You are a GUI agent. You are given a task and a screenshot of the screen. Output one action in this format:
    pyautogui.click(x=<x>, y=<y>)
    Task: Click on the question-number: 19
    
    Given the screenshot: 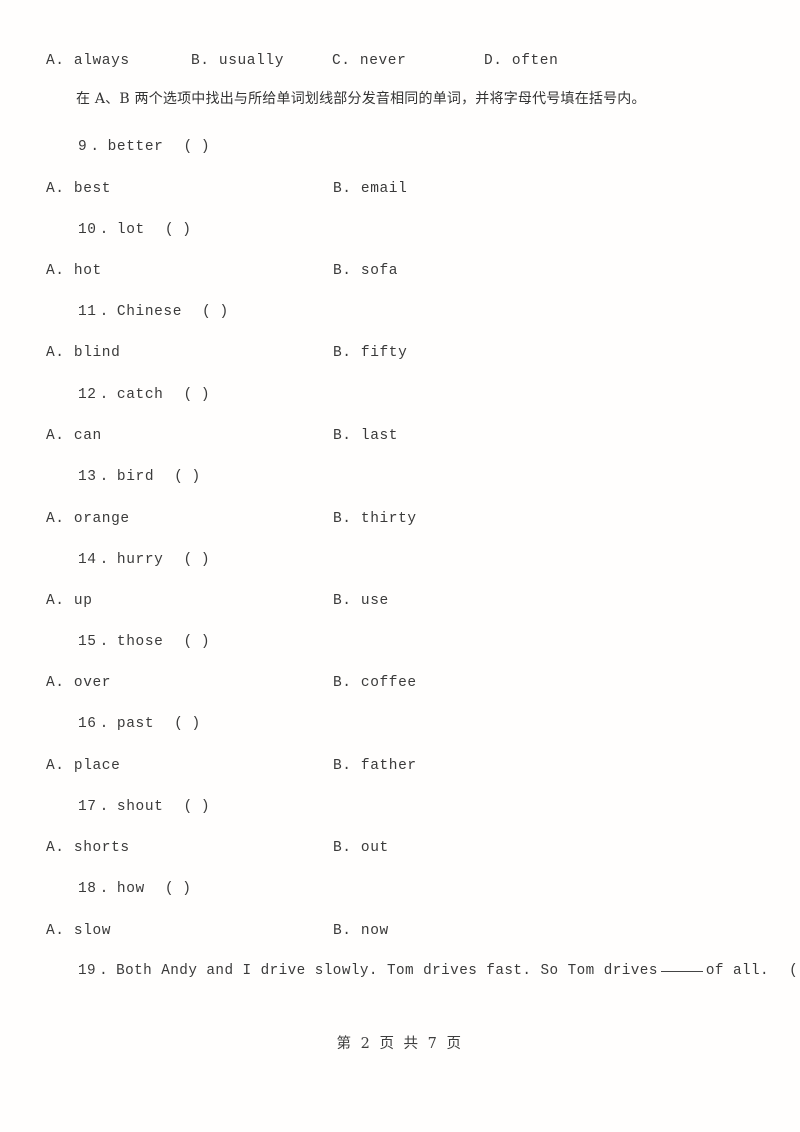 What is the action you would take?
    pyautogui.click(x=87, y=971)
    